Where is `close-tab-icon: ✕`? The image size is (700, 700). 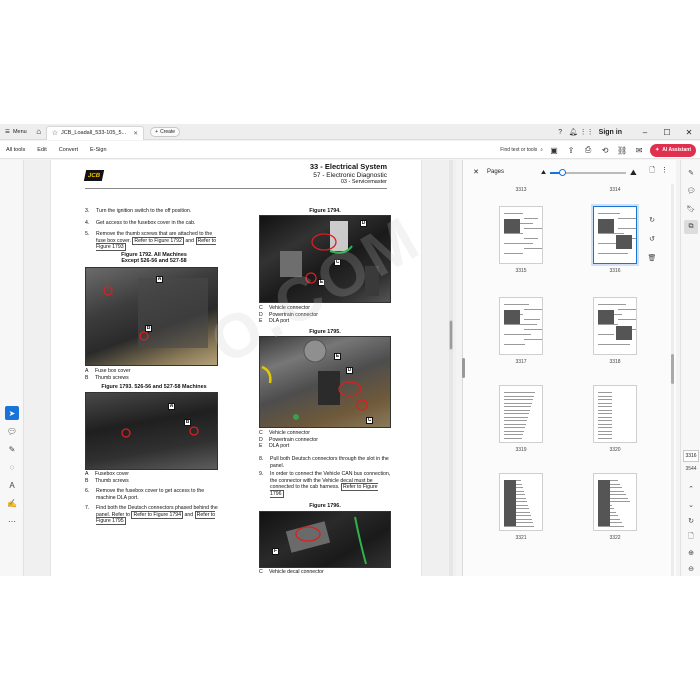
close-tab-icon: ✕ is located at coordinates (135, 133).